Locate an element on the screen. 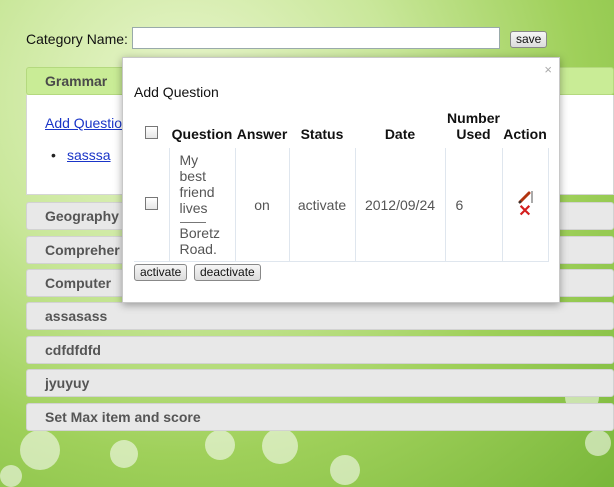  save-button: save is located at coordinates (529, 39).